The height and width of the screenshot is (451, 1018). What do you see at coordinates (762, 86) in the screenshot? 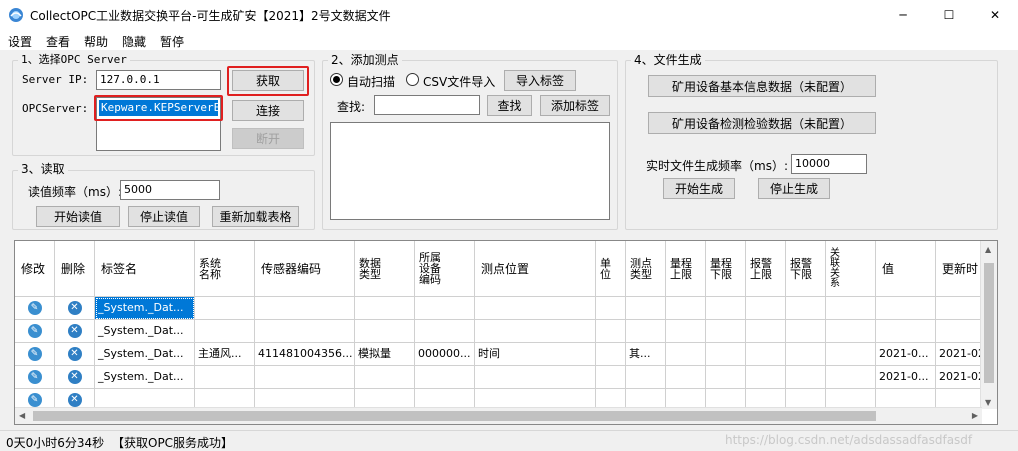
I see `basic-info-button: 矿用设备基本信息数据（未配置）` at bounding box center [762, 86].